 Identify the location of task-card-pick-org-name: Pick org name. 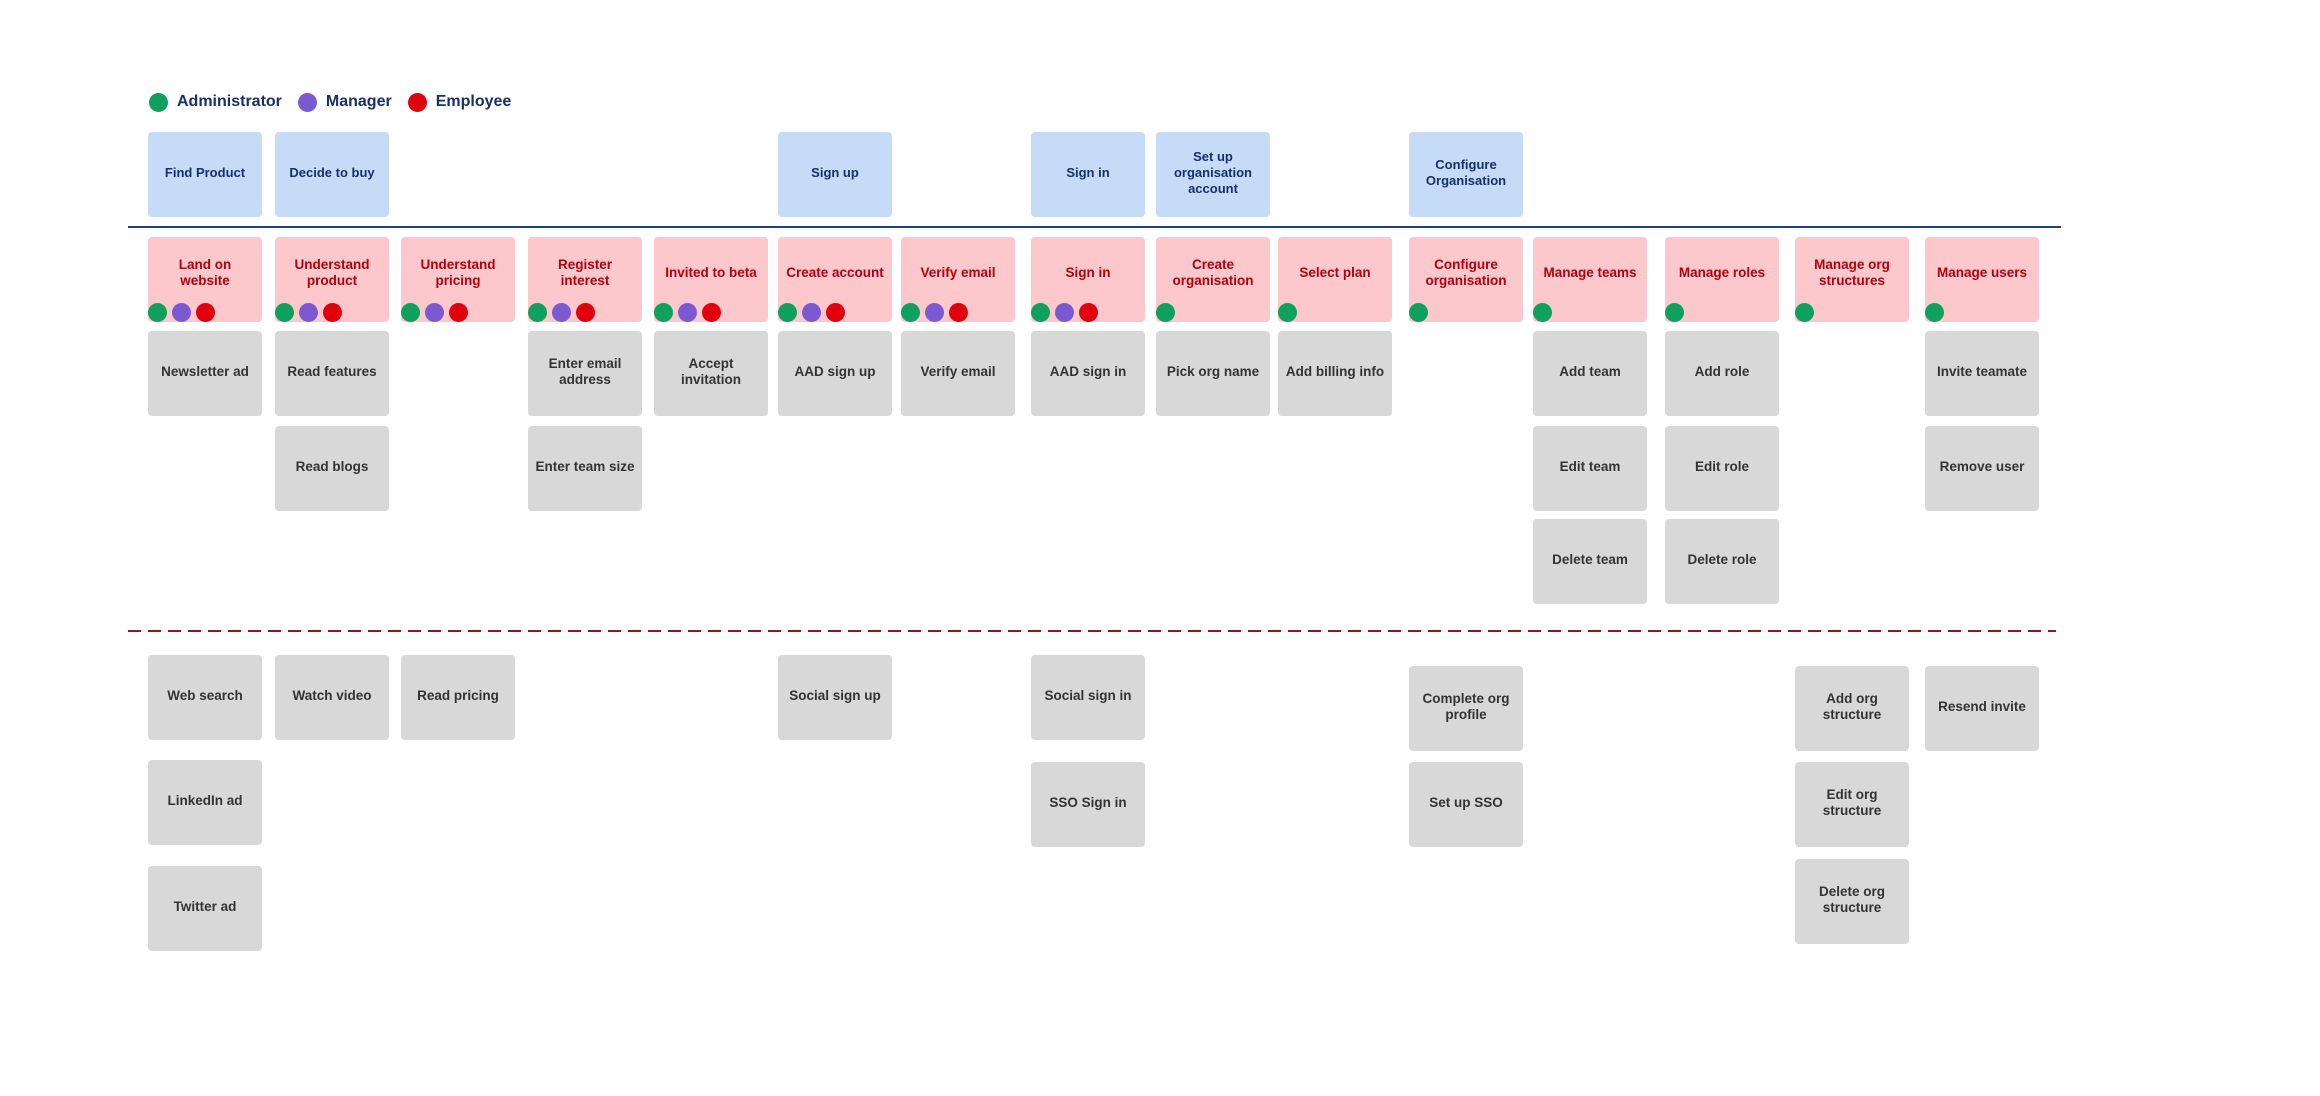
(1213, 373).